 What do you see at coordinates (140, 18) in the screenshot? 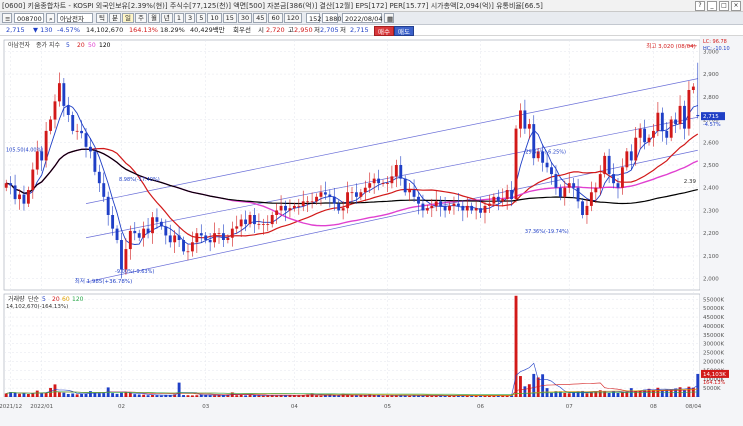
I see `period-button-4: 주` at bounding box center [140, 18].